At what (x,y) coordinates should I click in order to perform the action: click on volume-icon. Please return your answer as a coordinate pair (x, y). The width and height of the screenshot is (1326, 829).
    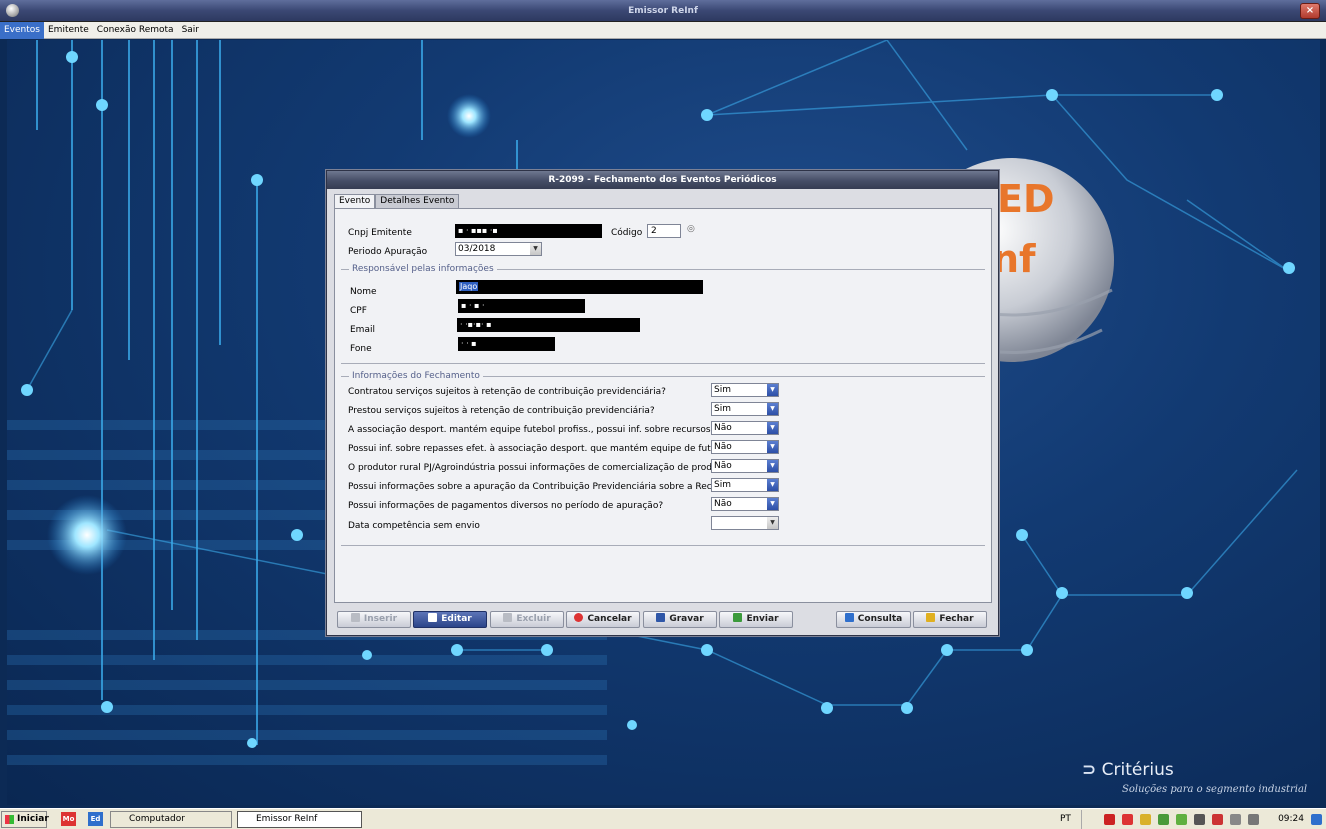
    Looking at the image, I should click on (1253, 819).